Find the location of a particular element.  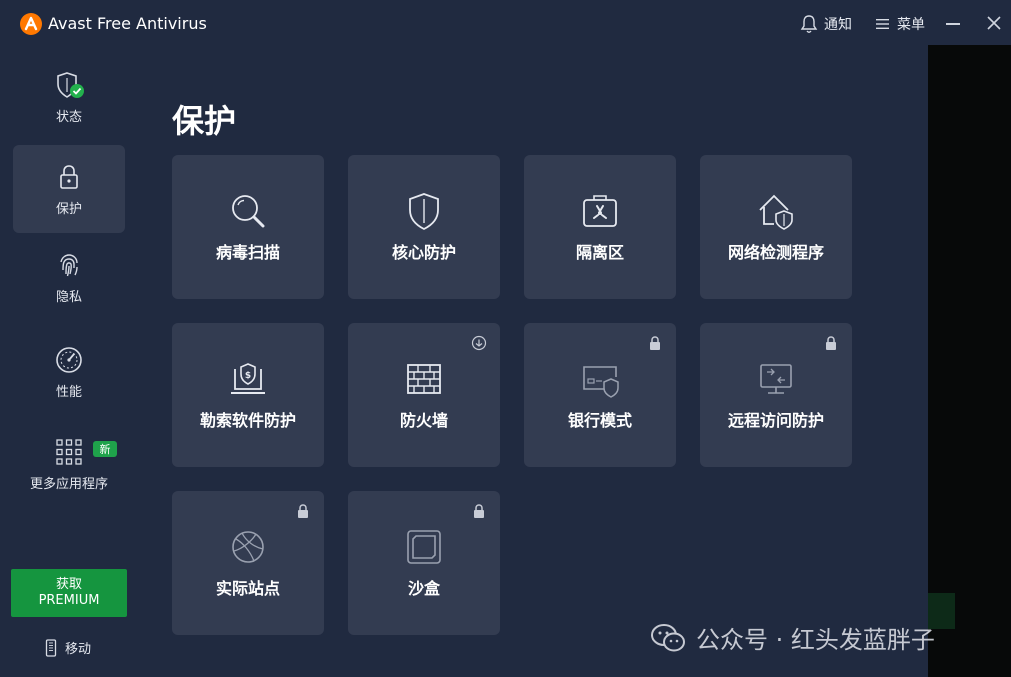

background-outside-window is located at coordinates (969, 361).